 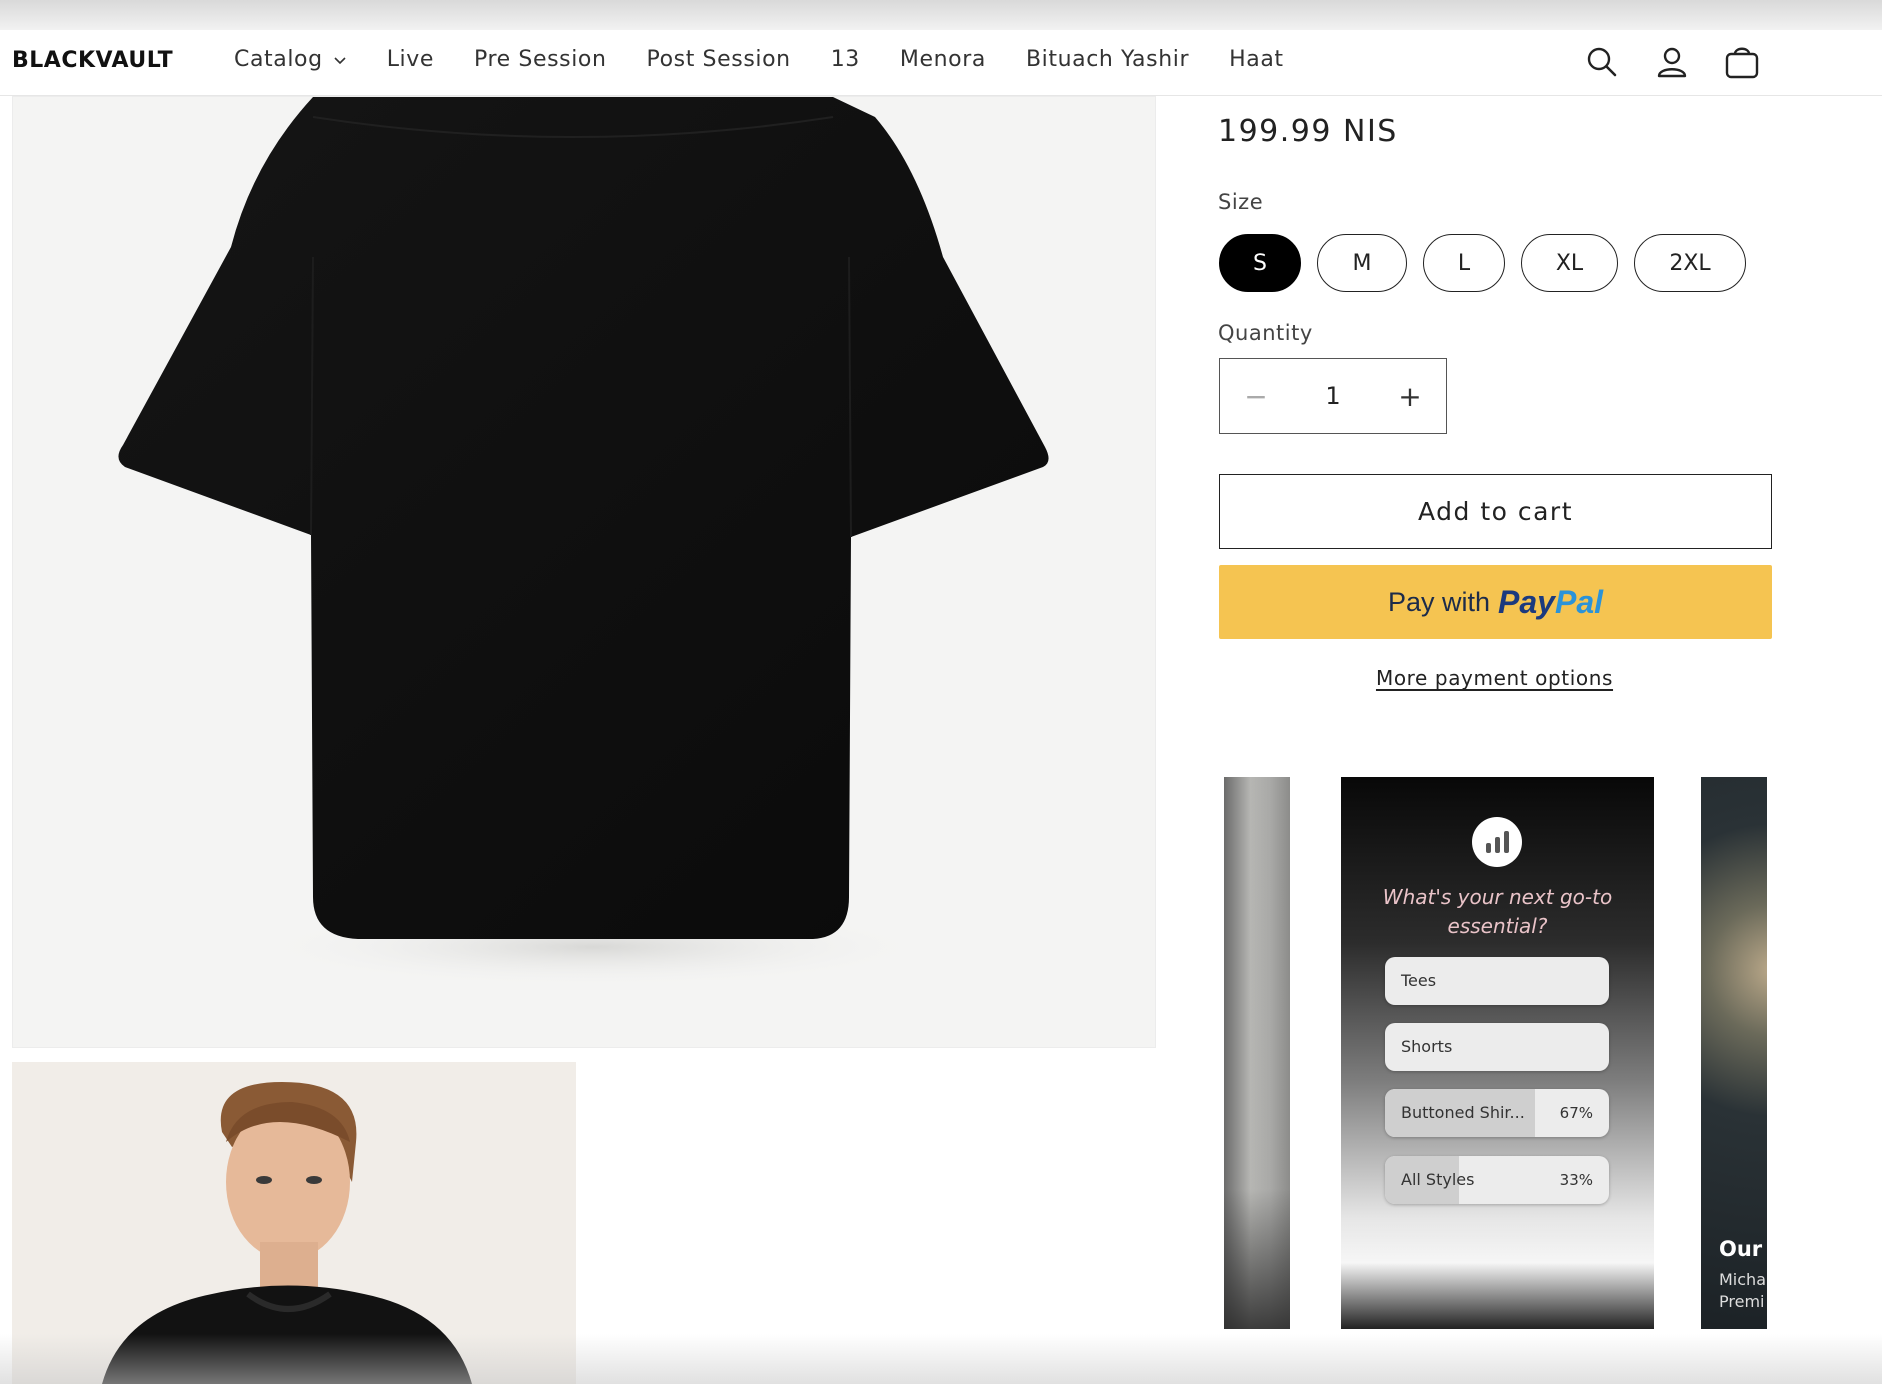 I want to click on cart-button, so click(x=1742, y=62).